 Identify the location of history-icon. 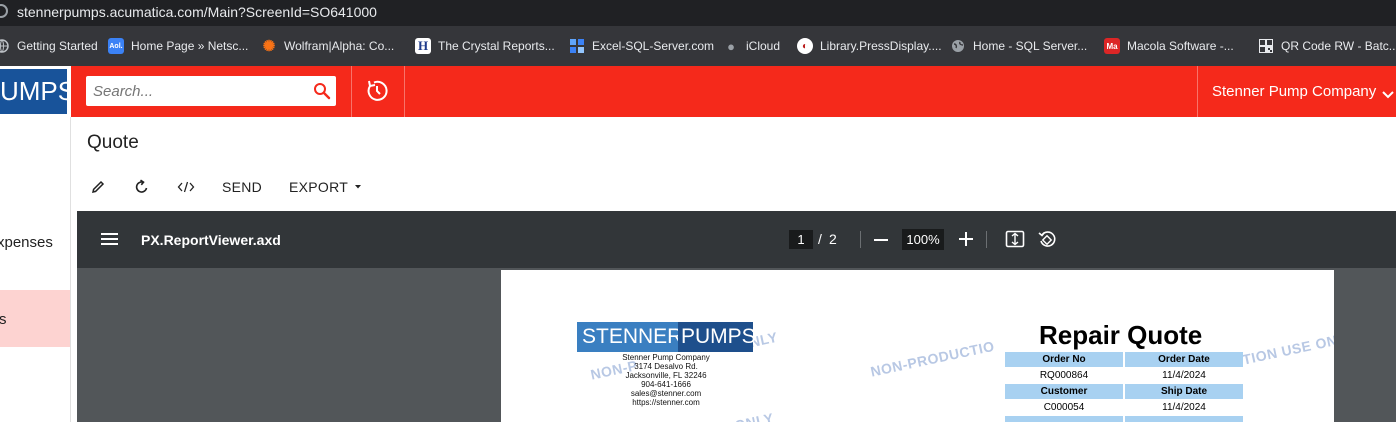
(377, 93).